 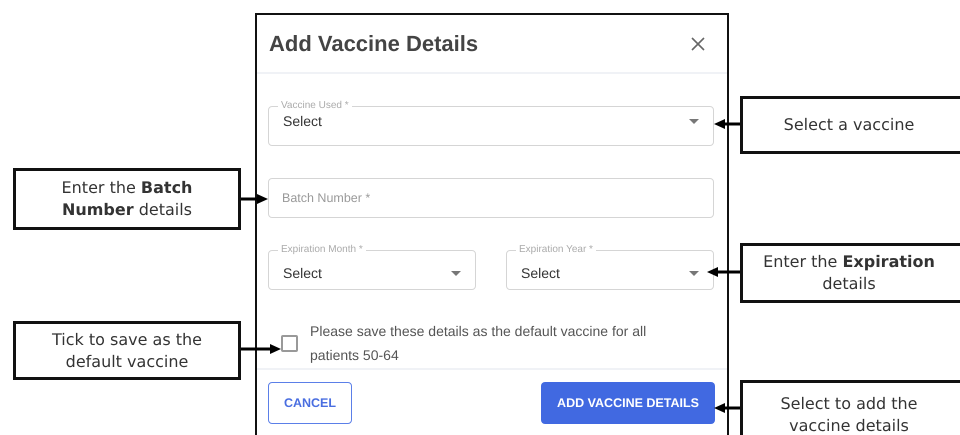 What do you see at coordinates (289, 343) in the screenshot?
I see `checkbox` at bounding box center [289, 343].